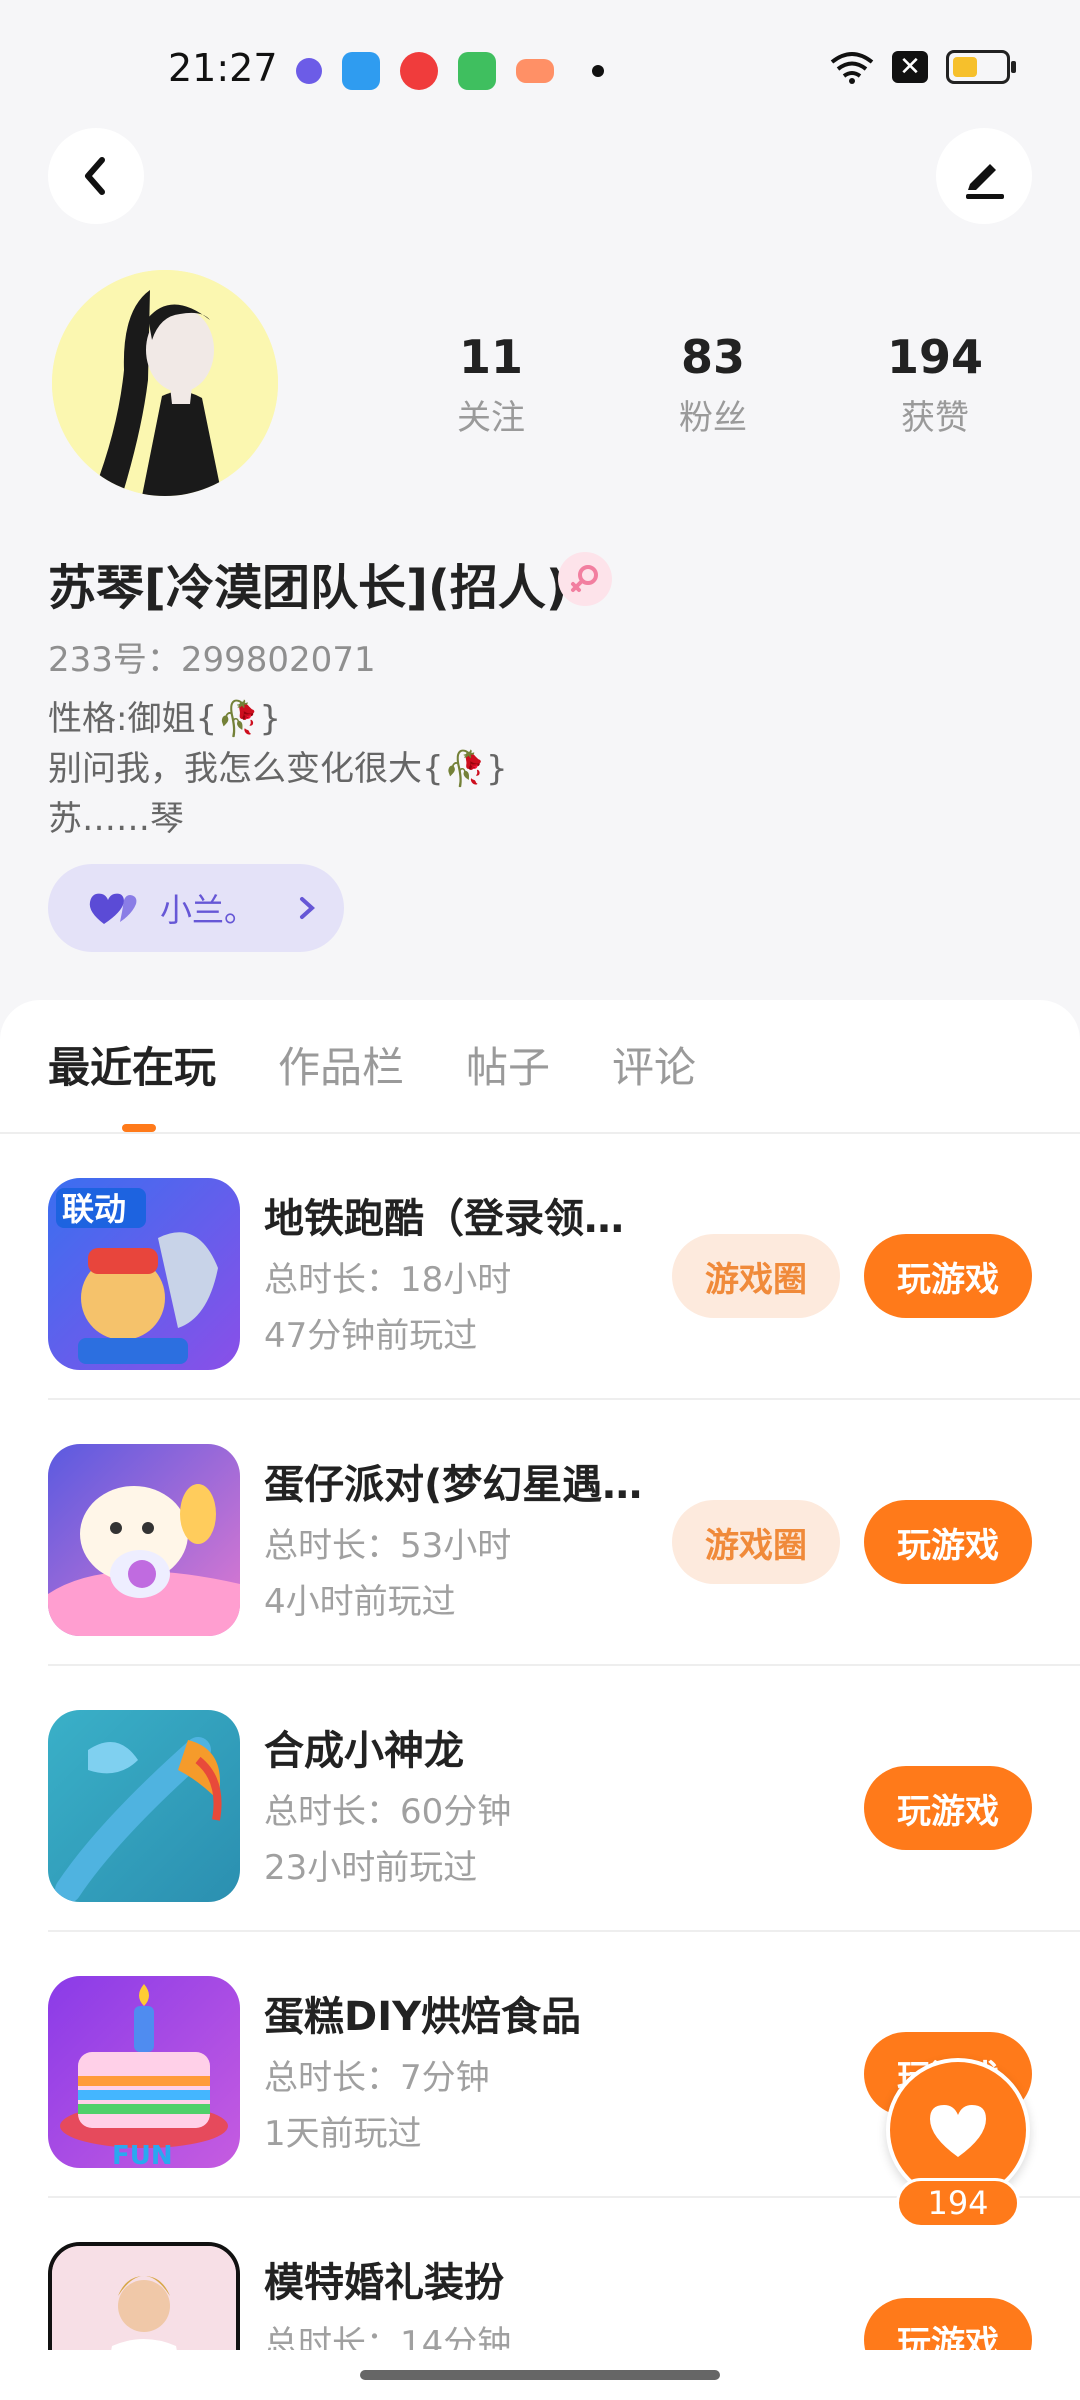  Describe the element at coordinates (377, 2078) in the screenshot. I see `game-duration: 总时长：7分钟` at that location.